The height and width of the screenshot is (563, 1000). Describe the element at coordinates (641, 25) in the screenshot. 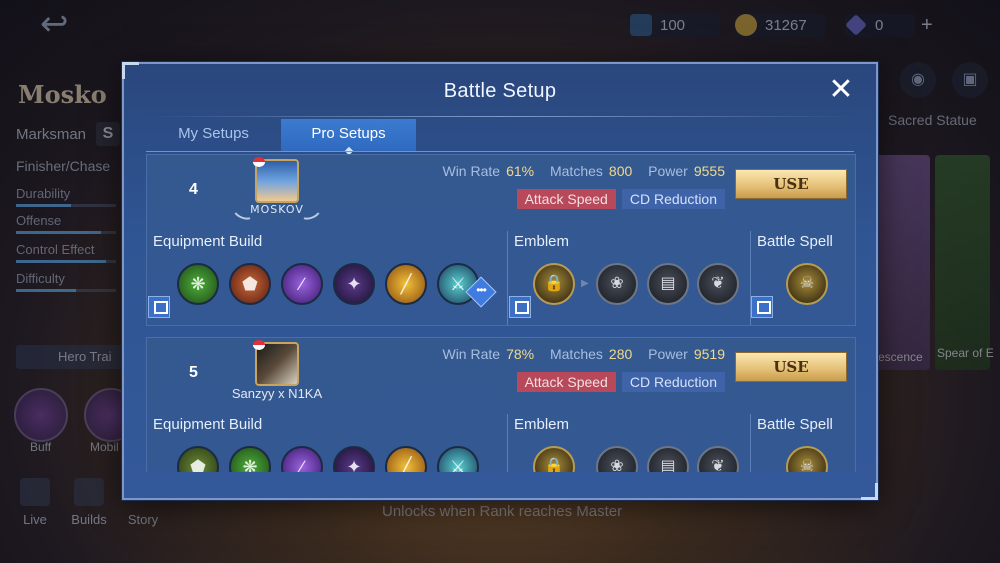

I see `ticket-icon` at that location.